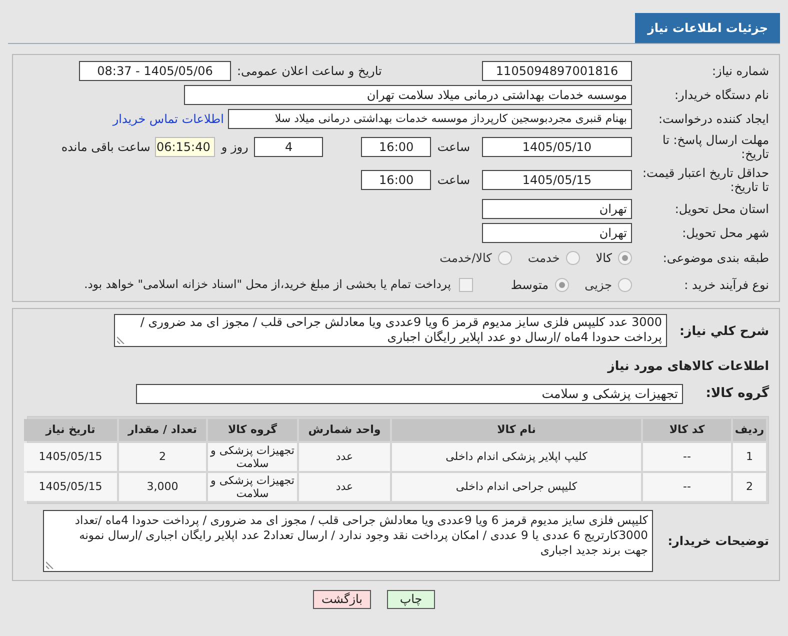  I want to click on section-title: اطلاعات کالاهای مورد نیاز, so click(687, 366).